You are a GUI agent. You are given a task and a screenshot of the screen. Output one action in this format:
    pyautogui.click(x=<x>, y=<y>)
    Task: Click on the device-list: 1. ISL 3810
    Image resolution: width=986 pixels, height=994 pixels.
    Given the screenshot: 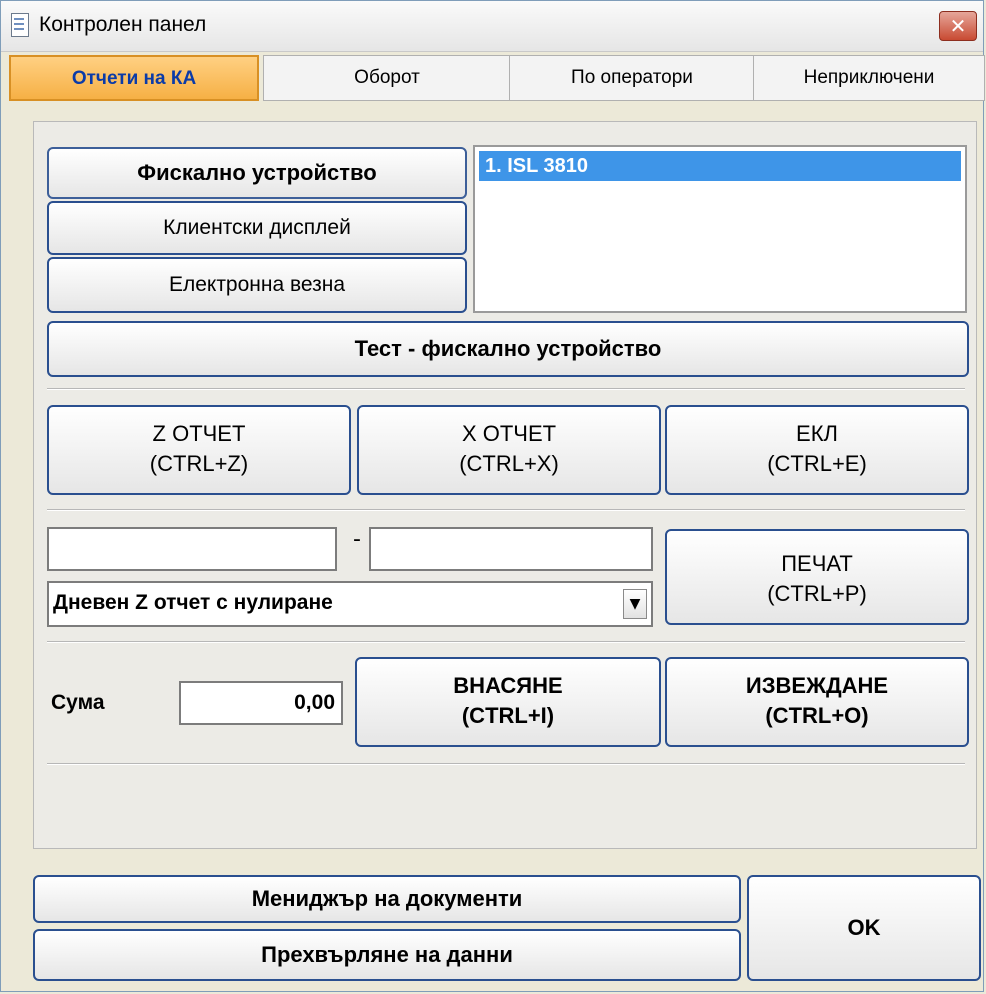 What is the action you would take?
    pyautogui.click(x=720, y=229)
    